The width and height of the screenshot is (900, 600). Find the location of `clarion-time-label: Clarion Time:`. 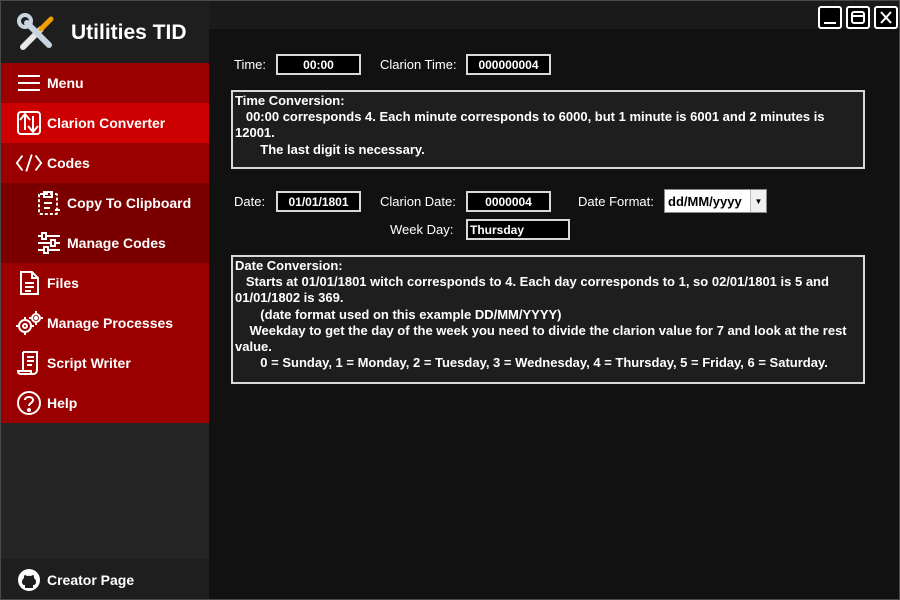

clarion-time-label: Clarion Time: is located at coordinates (418, 64).